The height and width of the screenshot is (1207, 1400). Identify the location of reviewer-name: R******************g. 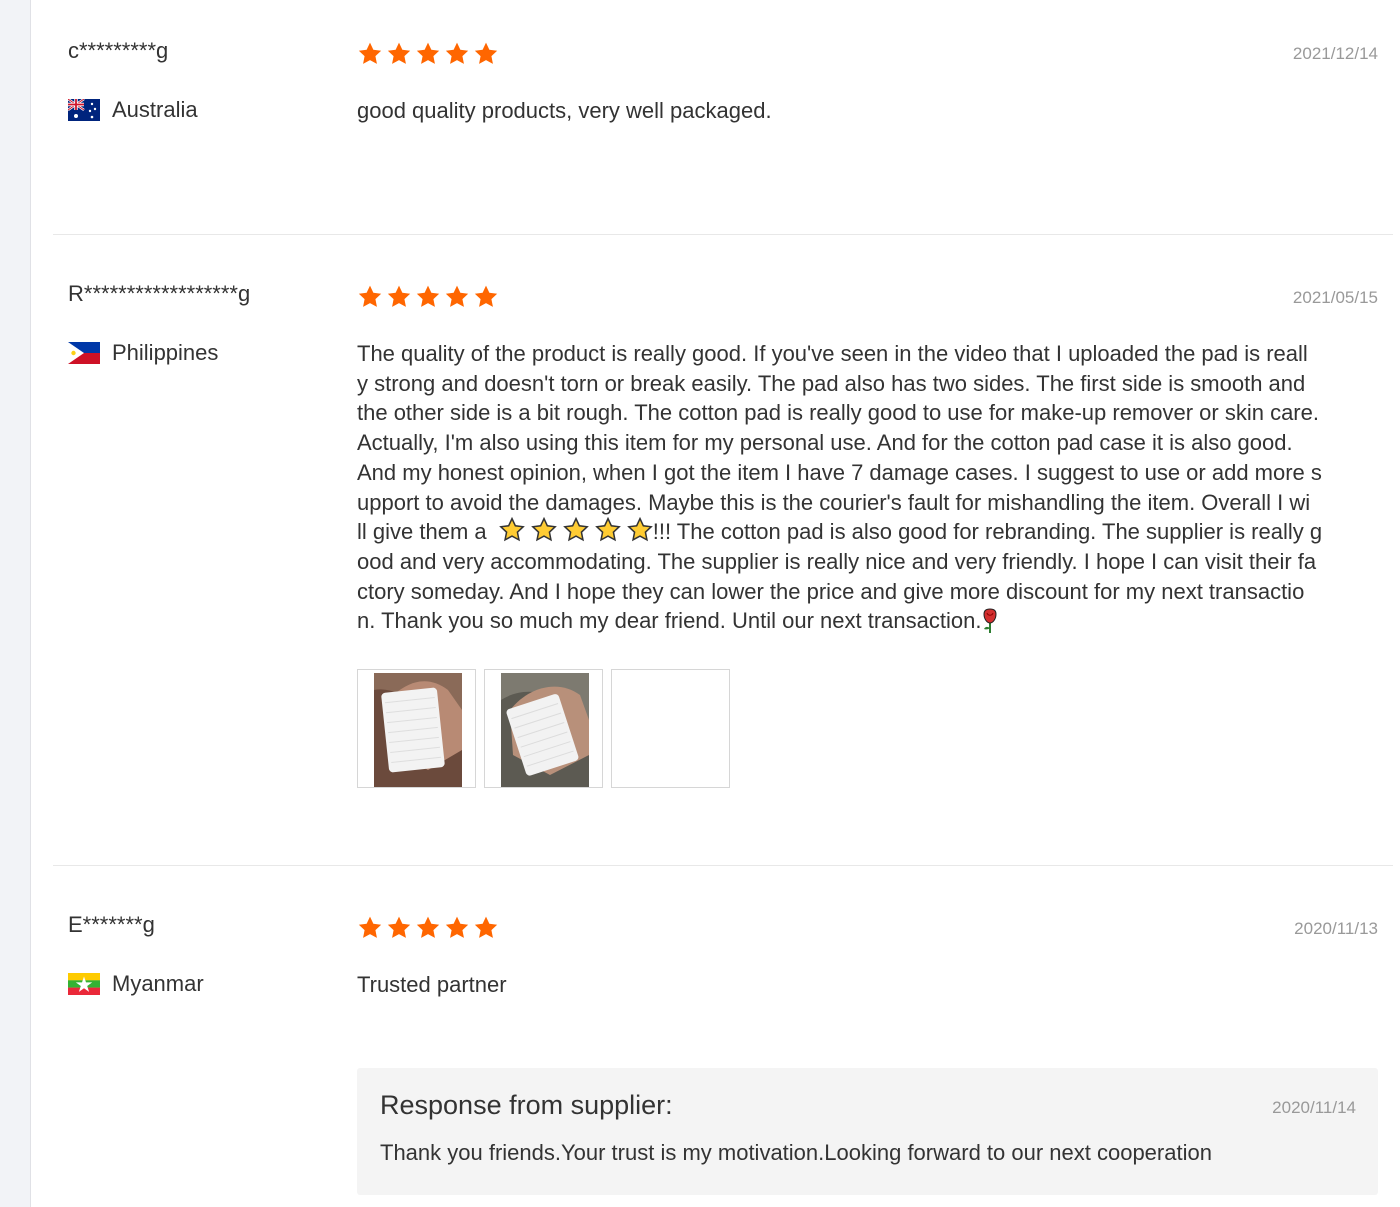
(159, 293).